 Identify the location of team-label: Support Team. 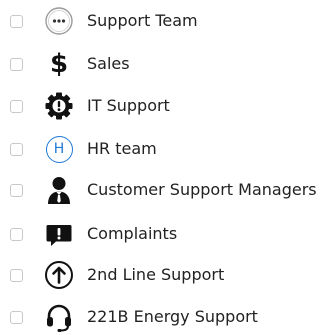
(142, 20).